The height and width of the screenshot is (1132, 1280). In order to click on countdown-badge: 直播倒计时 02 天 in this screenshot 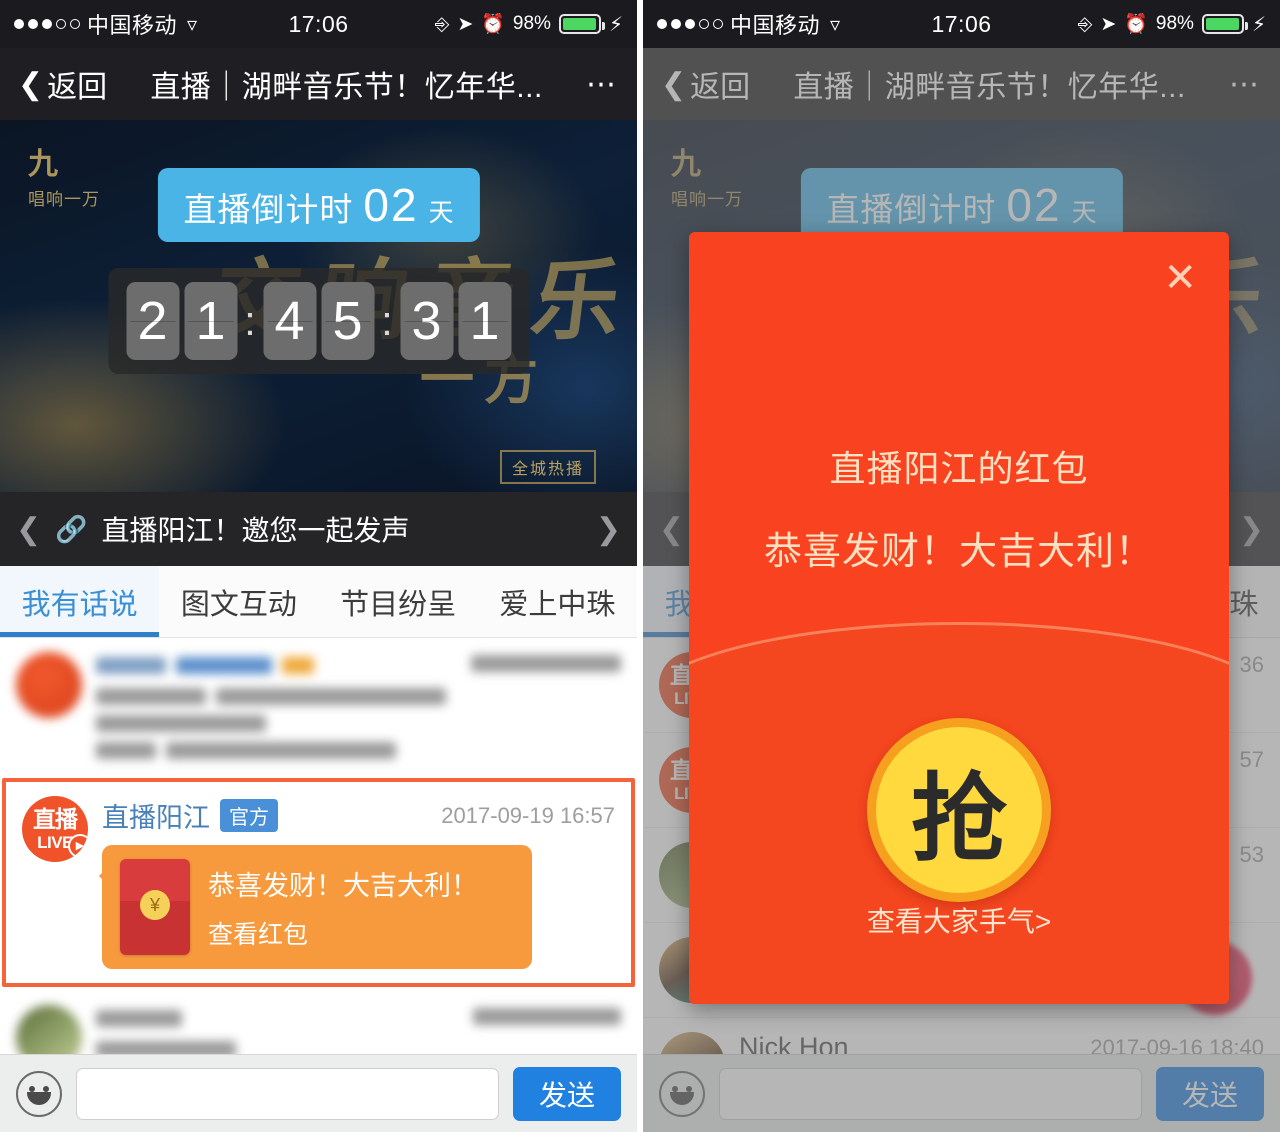, I will do `click(961, 205)`.